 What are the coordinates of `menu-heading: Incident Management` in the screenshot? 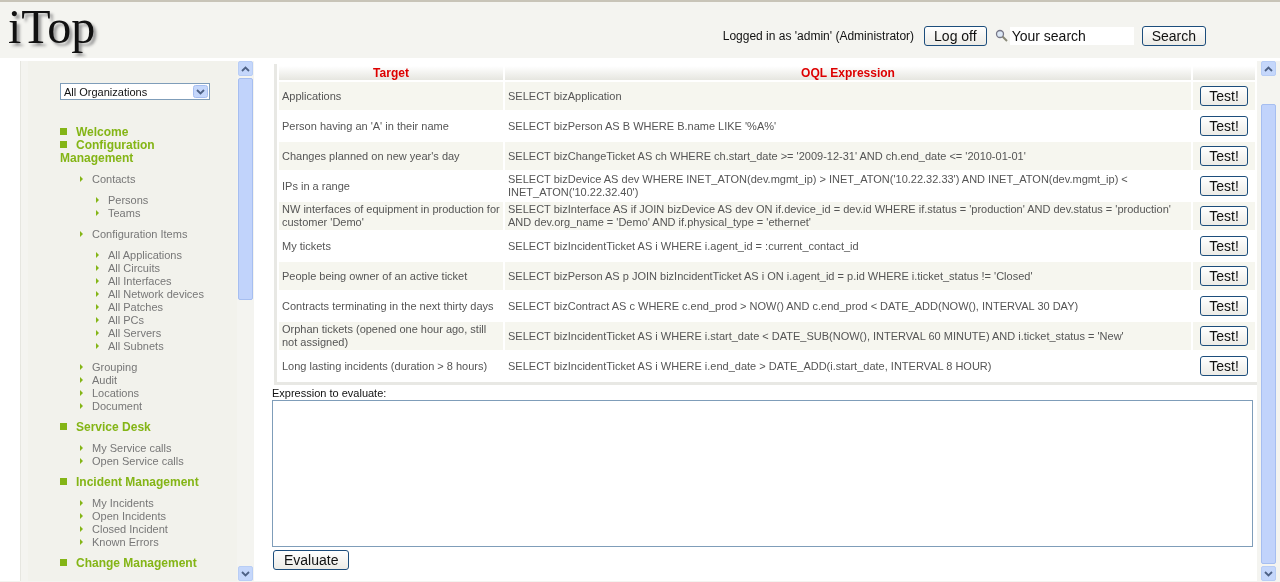 It's located at (135, 482).